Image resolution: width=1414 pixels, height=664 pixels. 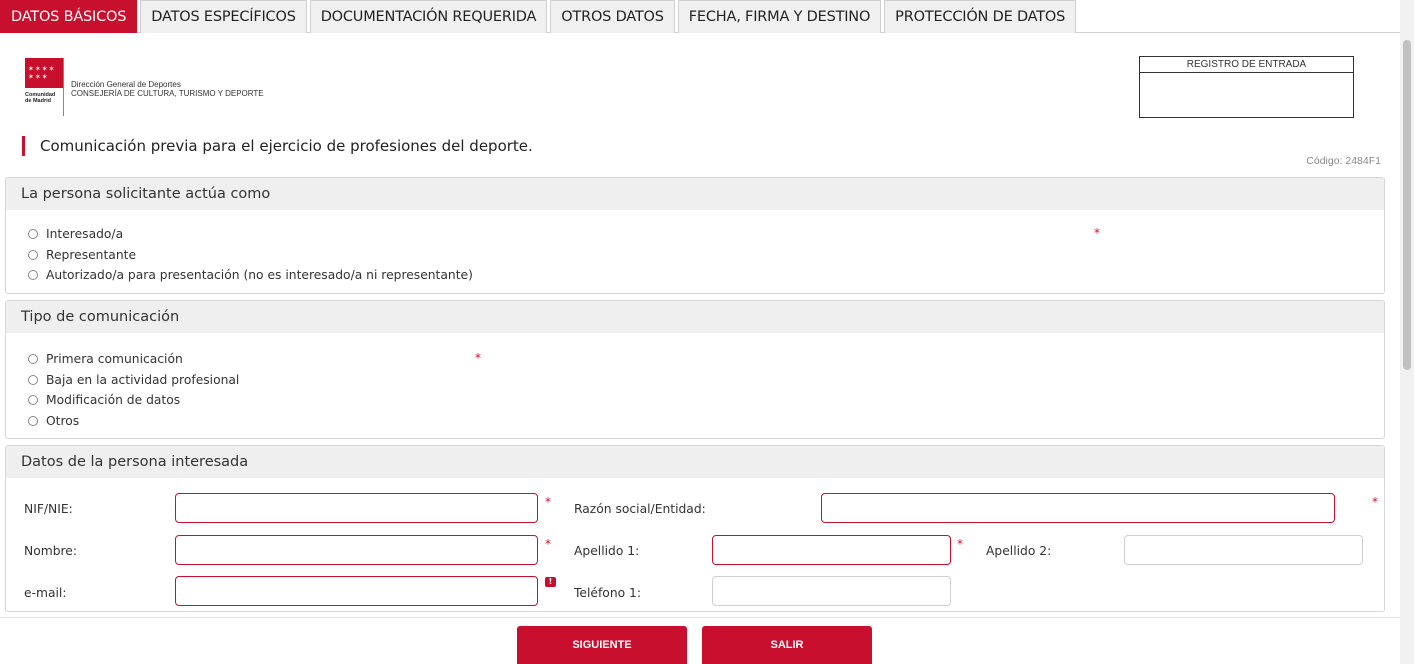 What do you see at coordinates (126, 84) in the screenshot?
I see `dept-name: Dirección General de Deportes` at bounding box center [126, 84].